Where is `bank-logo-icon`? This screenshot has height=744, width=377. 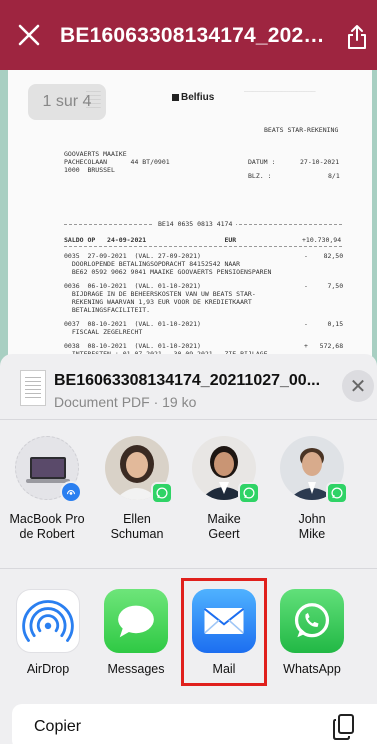 bank-logo-icon is located at coordinates (175, 97).